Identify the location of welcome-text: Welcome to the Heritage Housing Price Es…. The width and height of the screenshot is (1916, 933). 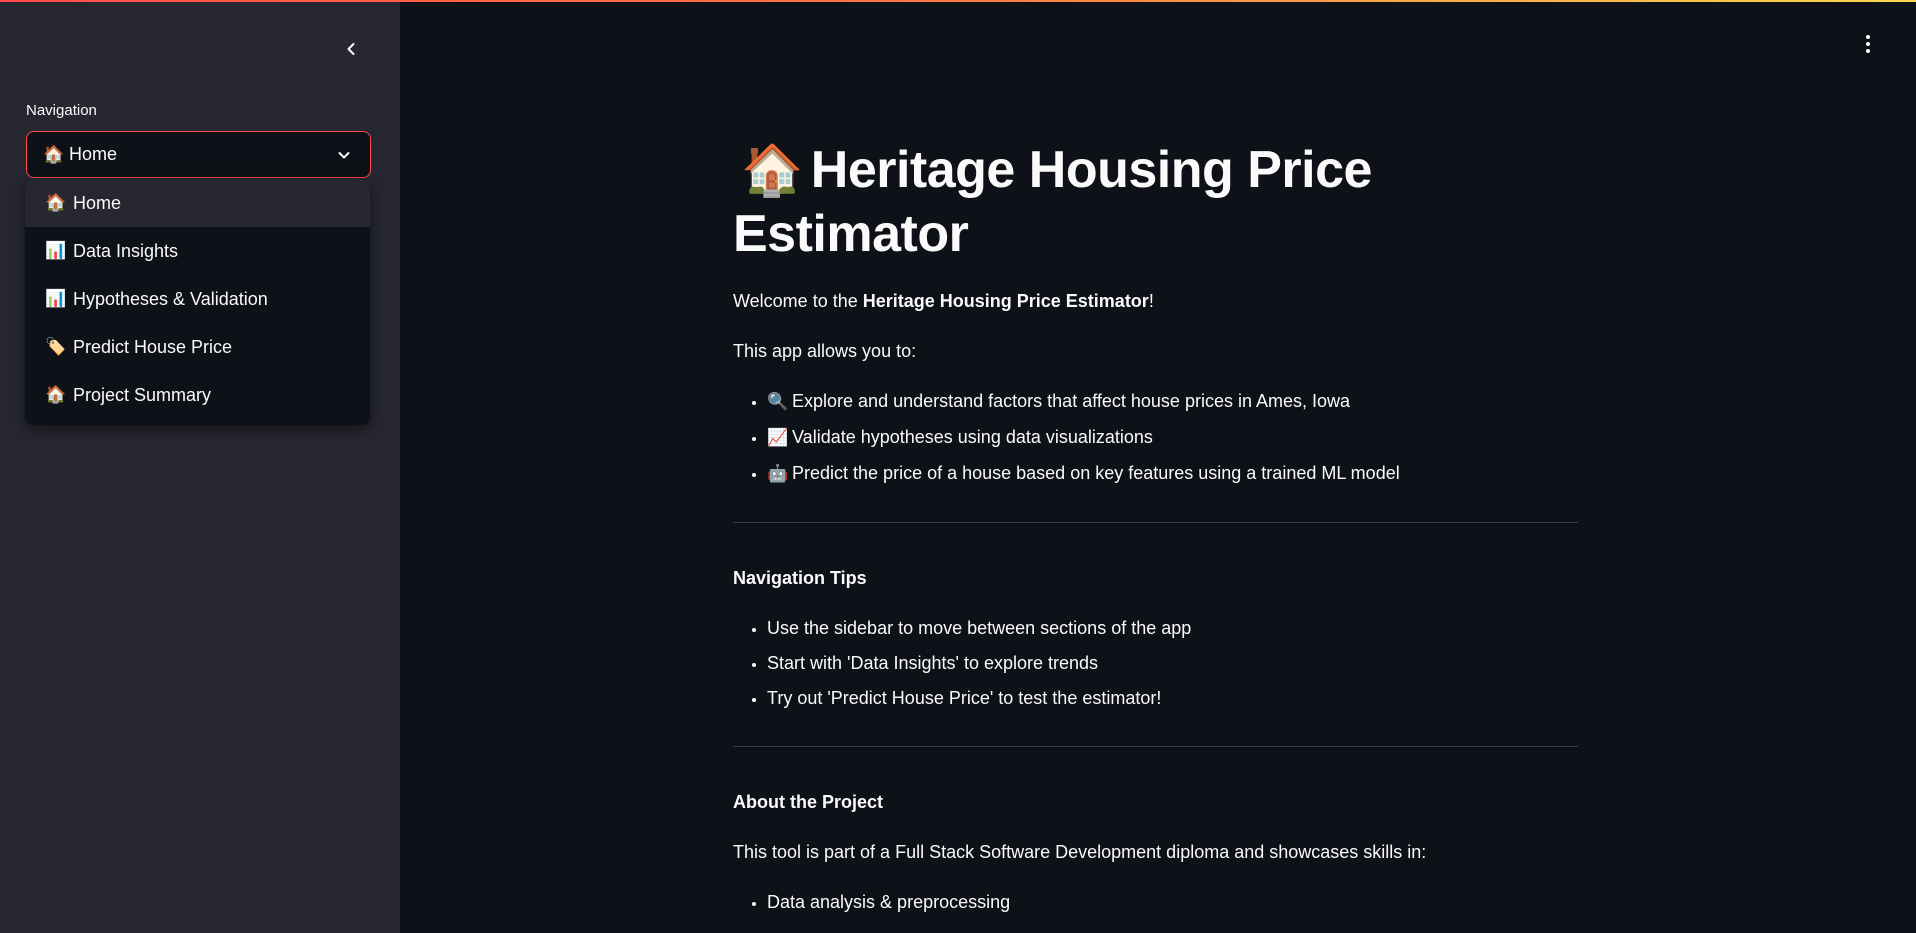
(1155, 301).